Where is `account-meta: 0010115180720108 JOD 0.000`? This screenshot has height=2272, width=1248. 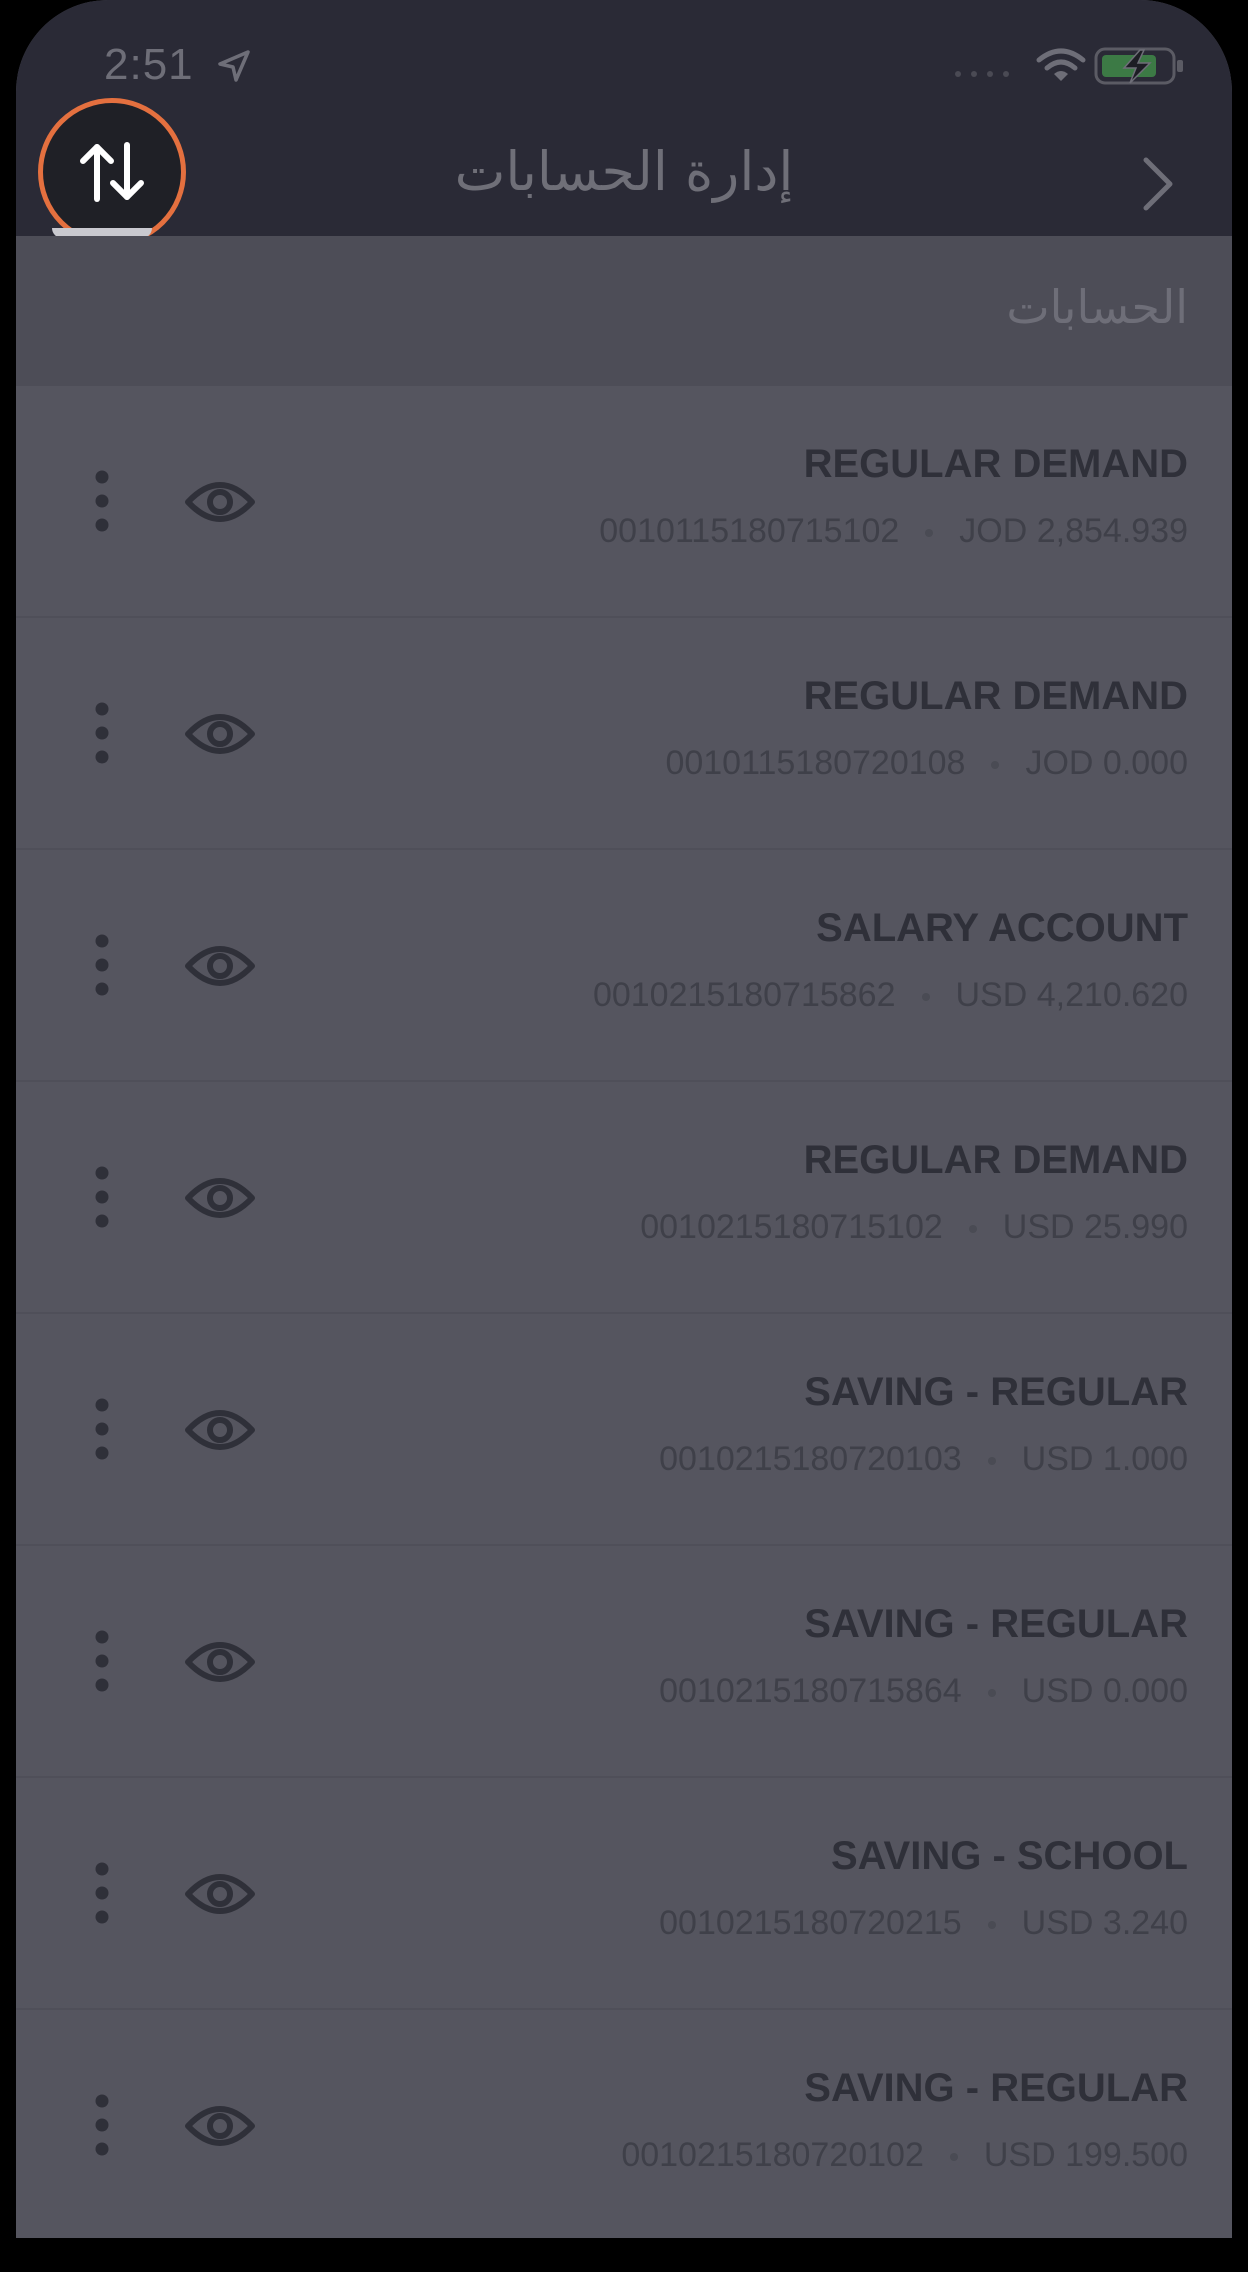 account-meta: 0010115180720108 JOD 0.000 is located at coordinates (926, 763).